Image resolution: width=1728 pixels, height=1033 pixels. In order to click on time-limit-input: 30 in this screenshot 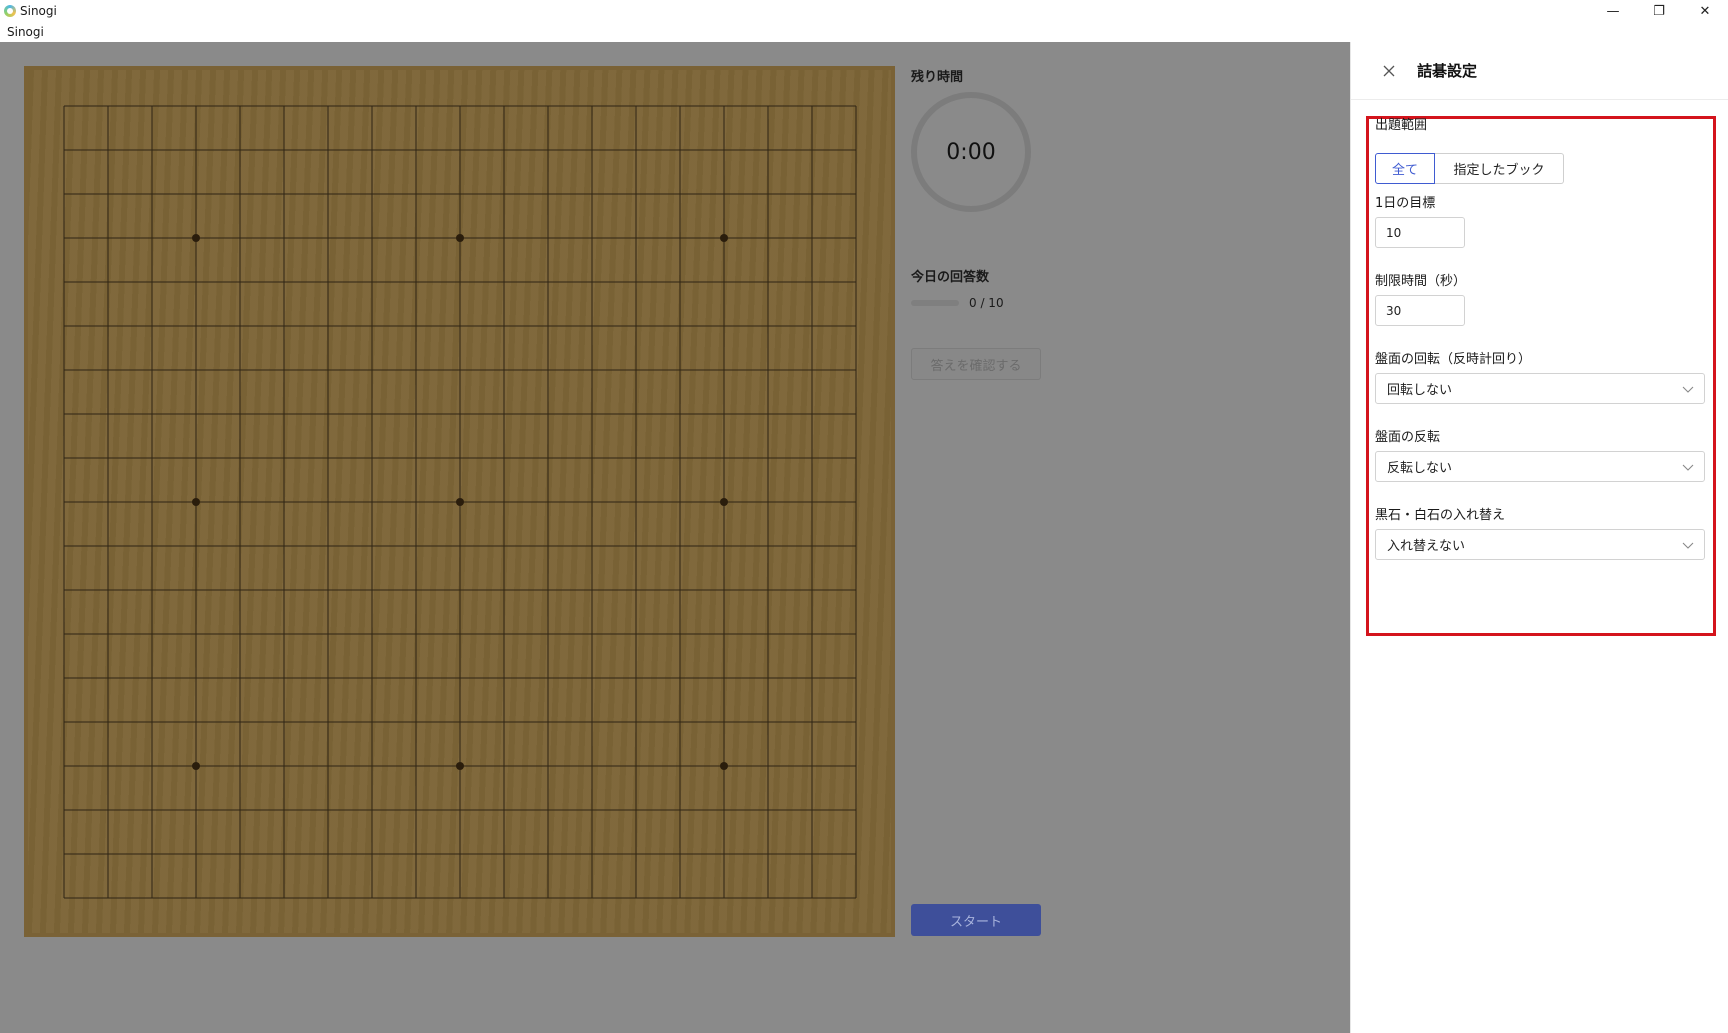, I will do `click(1420, 310)`.